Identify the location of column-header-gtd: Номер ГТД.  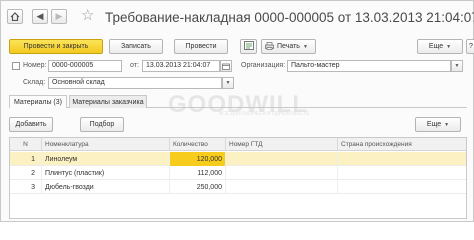
(282, 144).